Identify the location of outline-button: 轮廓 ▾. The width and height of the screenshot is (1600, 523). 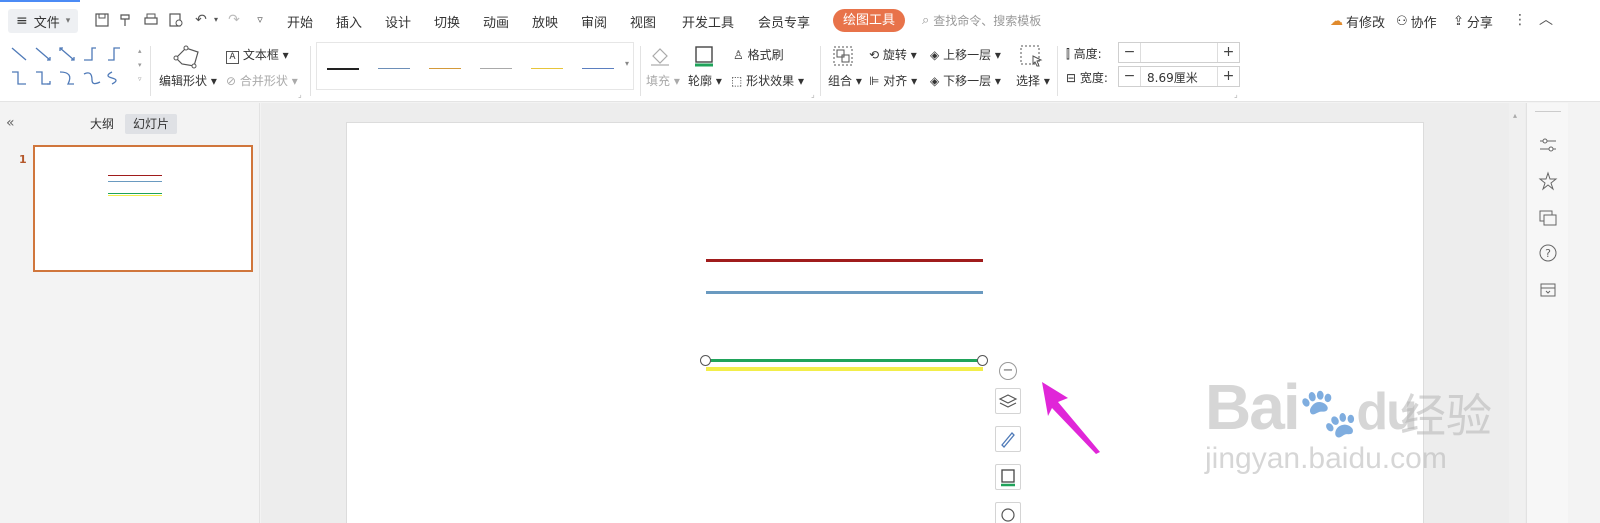
(705, 80).